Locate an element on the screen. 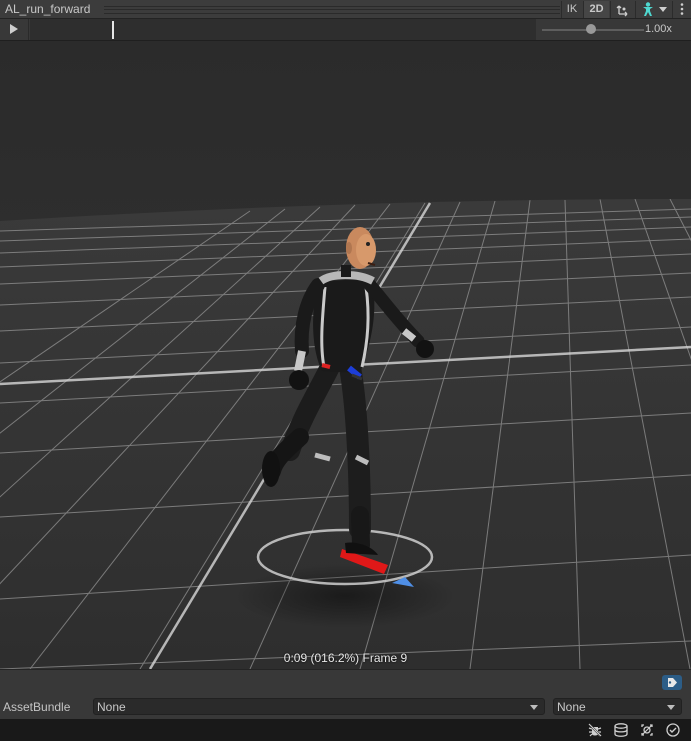  assetbundle-name-value: None is located at coordinates (111, 707).